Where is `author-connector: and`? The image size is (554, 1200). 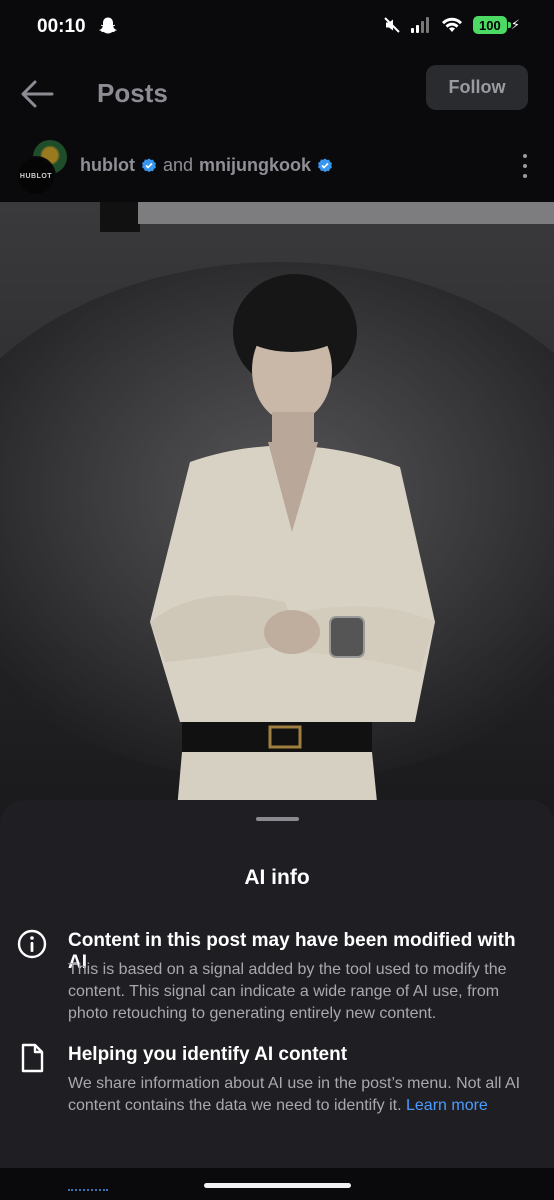 author-connector: and is located at coordinates (178, 165).